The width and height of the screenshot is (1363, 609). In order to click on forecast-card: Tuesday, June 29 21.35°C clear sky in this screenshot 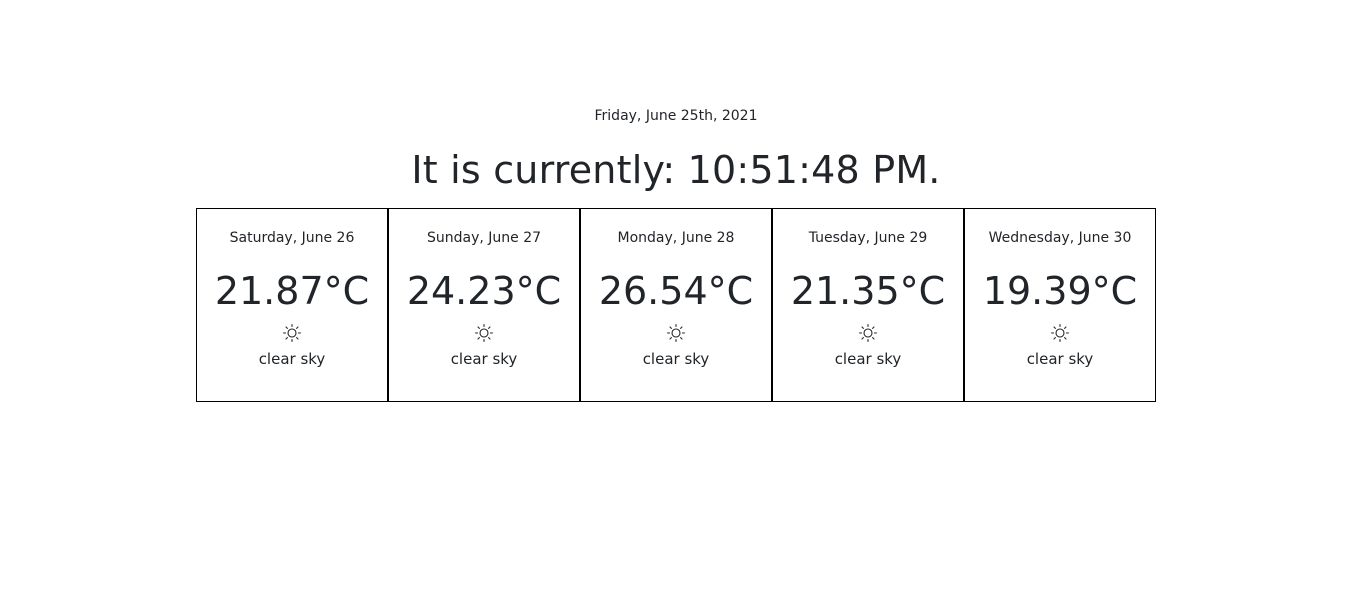, I will do `click(868, 305)`.